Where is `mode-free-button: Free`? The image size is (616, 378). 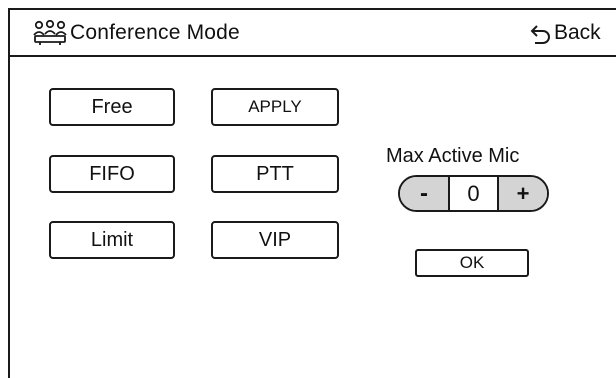
mode-free-button: Free is located at coordinates (112, 107).